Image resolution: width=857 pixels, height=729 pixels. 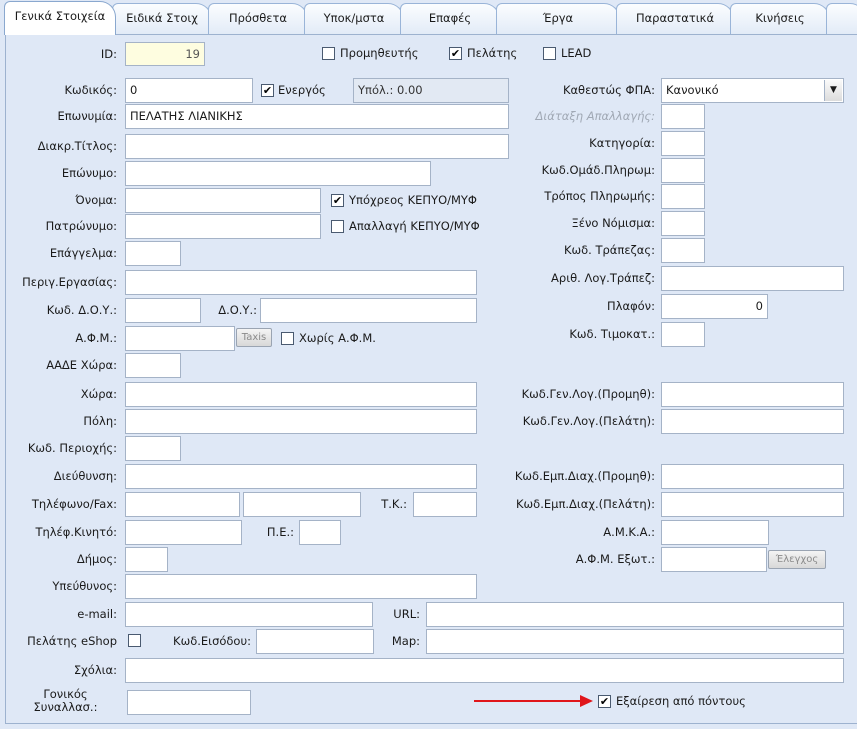 I want to click on aade-country-label: ΑΑΔΕ Χώρα:, so click(x=81, y=365).